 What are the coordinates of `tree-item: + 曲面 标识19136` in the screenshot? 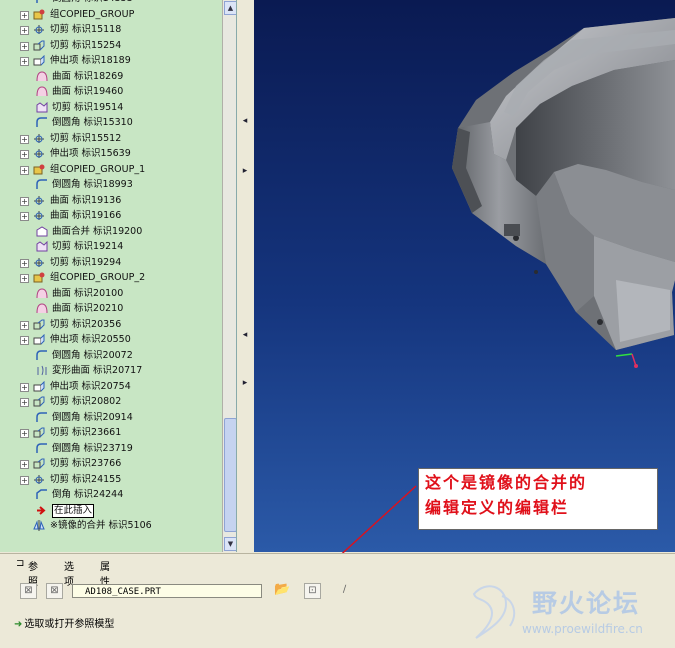 It's located at (111, 201).